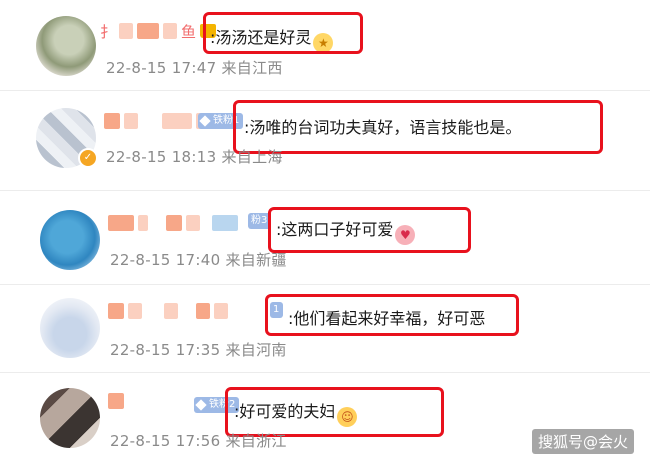 This screenshot has width=650, height=462. What do you see at coordinates (194, 68) in the screenshot?
I see `comment-meta: 22-8-15 17:47 来自江西` at bounding box center [194, 68].